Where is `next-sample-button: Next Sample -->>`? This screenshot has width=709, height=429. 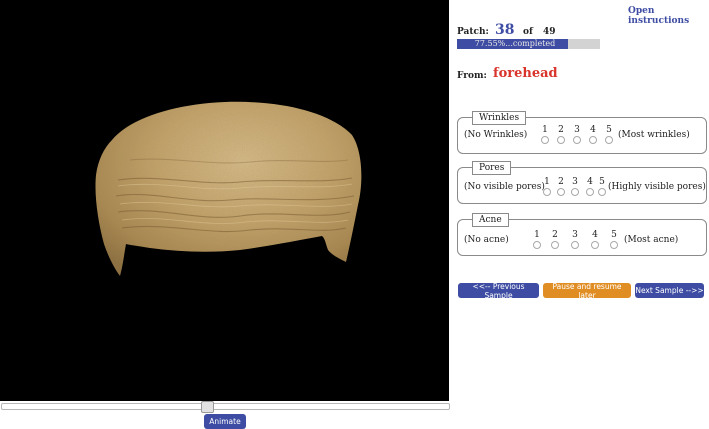
next-sample-button: Next Sample -->> is located at coordinates (669, 290).